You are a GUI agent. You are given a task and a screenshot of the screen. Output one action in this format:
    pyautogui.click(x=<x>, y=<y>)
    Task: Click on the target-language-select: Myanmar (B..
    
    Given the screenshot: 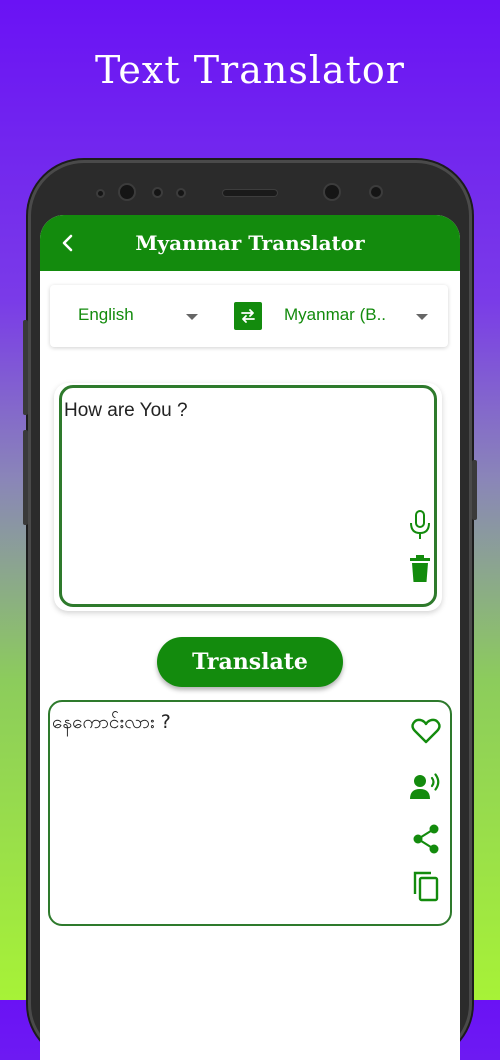 What is the action you would take?
    pyautogui.click(x=335, y=315)
    